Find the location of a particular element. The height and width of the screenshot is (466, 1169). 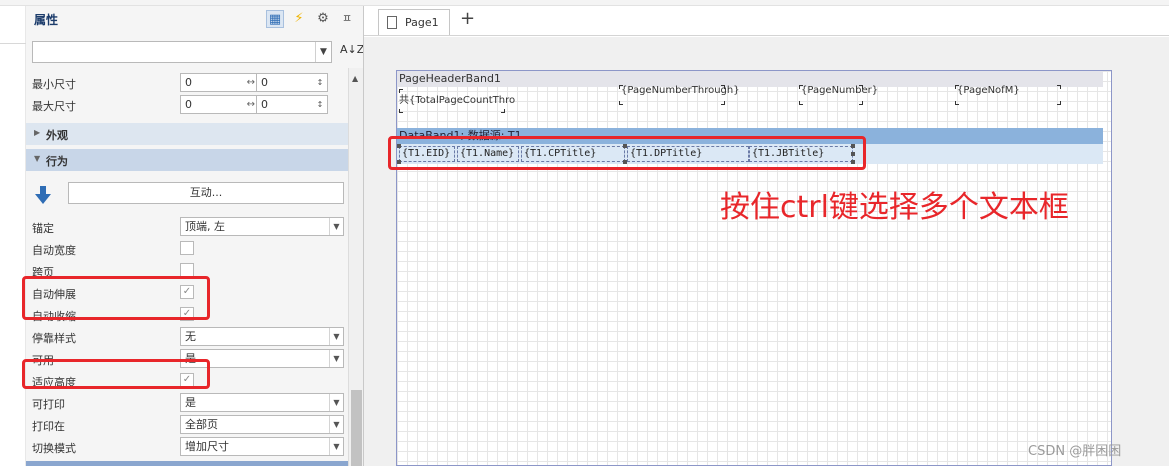

printable-select: 是 ▼ is located at coordinates (262, 402).